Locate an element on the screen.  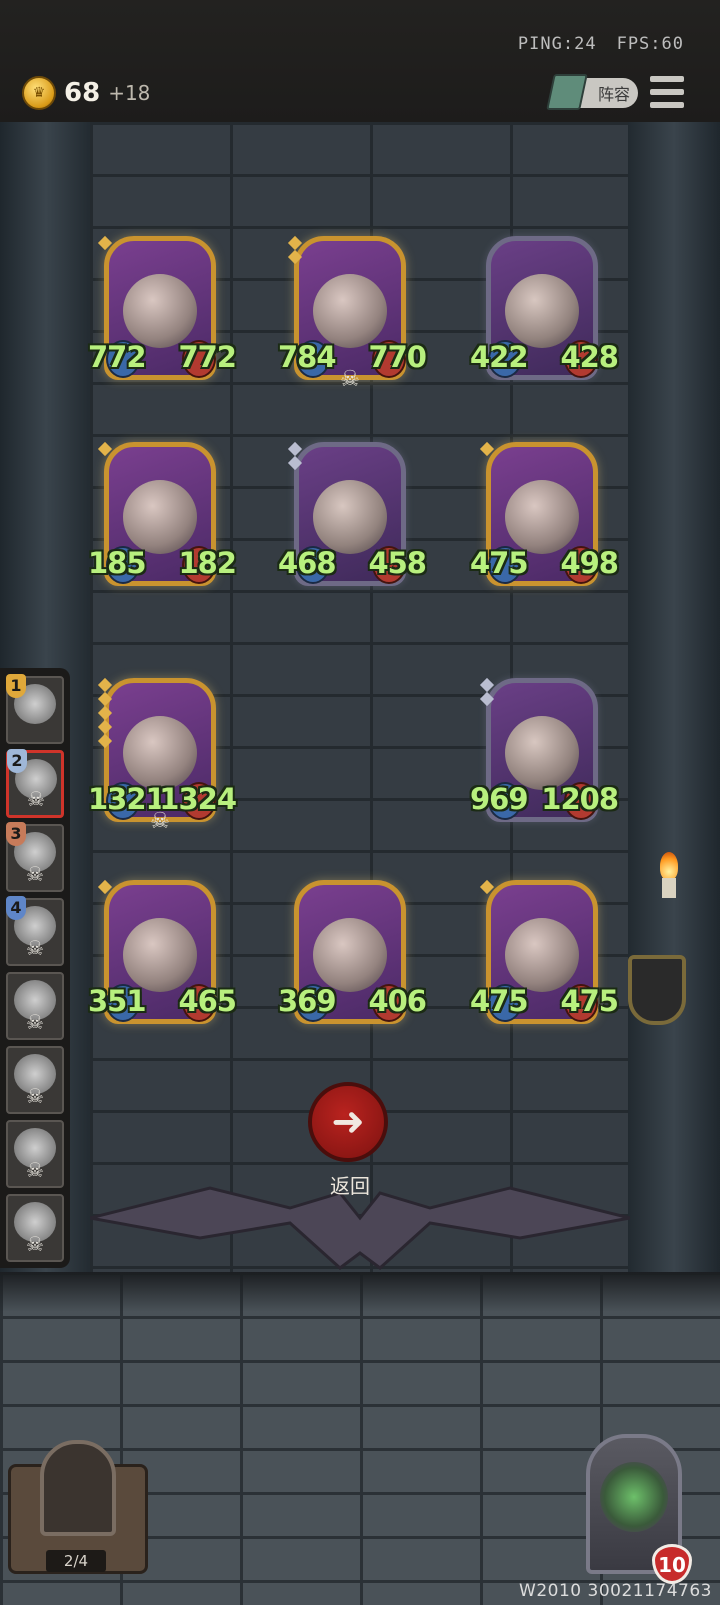
hamburger-menu-icon is located at coordinates (667, 92).